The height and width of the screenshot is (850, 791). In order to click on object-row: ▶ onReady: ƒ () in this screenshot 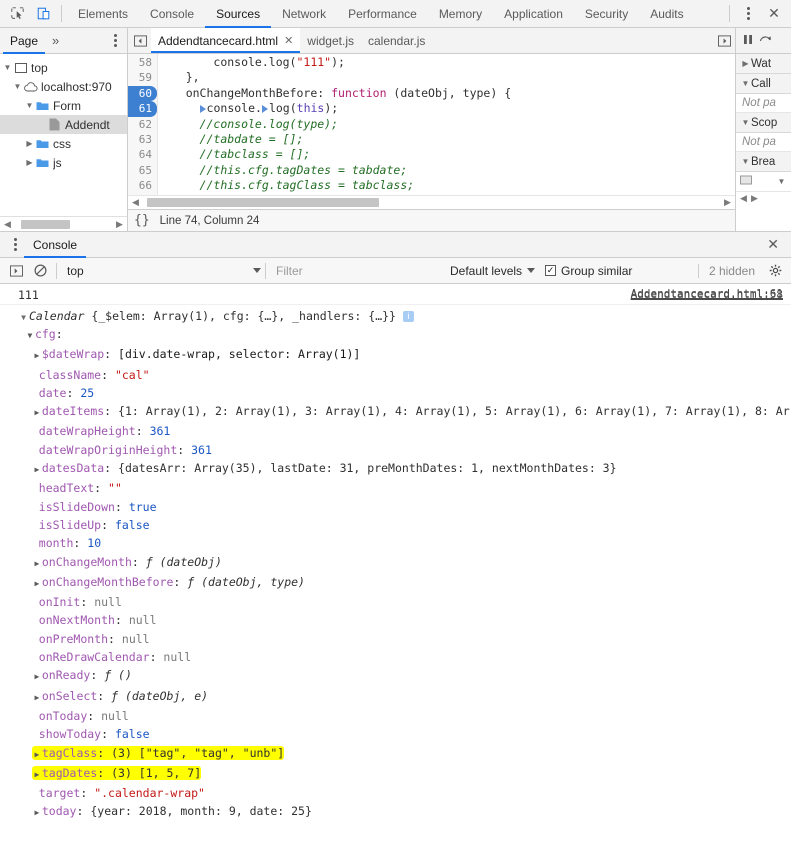, I will do `click(404, 676)`.